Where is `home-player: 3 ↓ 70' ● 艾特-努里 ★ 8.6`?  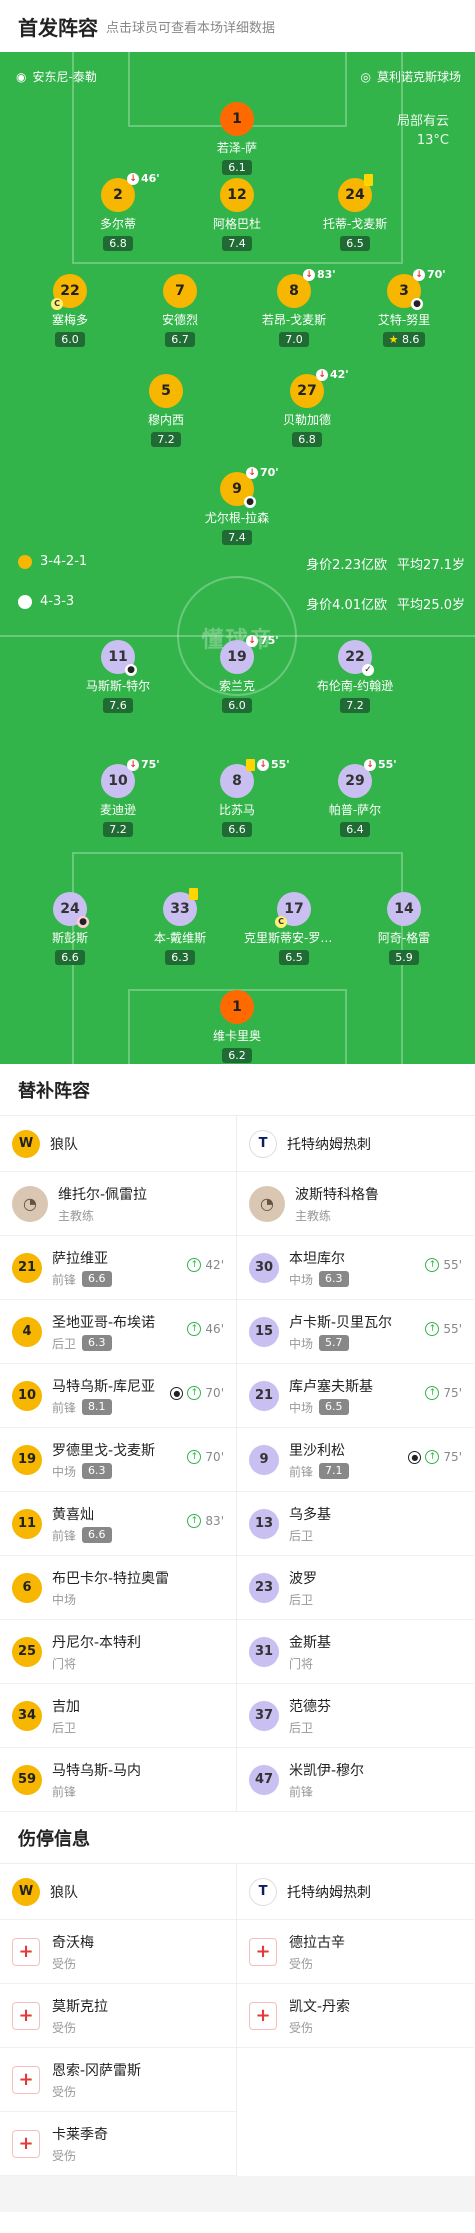
home-player: 3 ↓ 70' ● 艾特-努里 ★ 8.6 is located at coordinates (404, 307).